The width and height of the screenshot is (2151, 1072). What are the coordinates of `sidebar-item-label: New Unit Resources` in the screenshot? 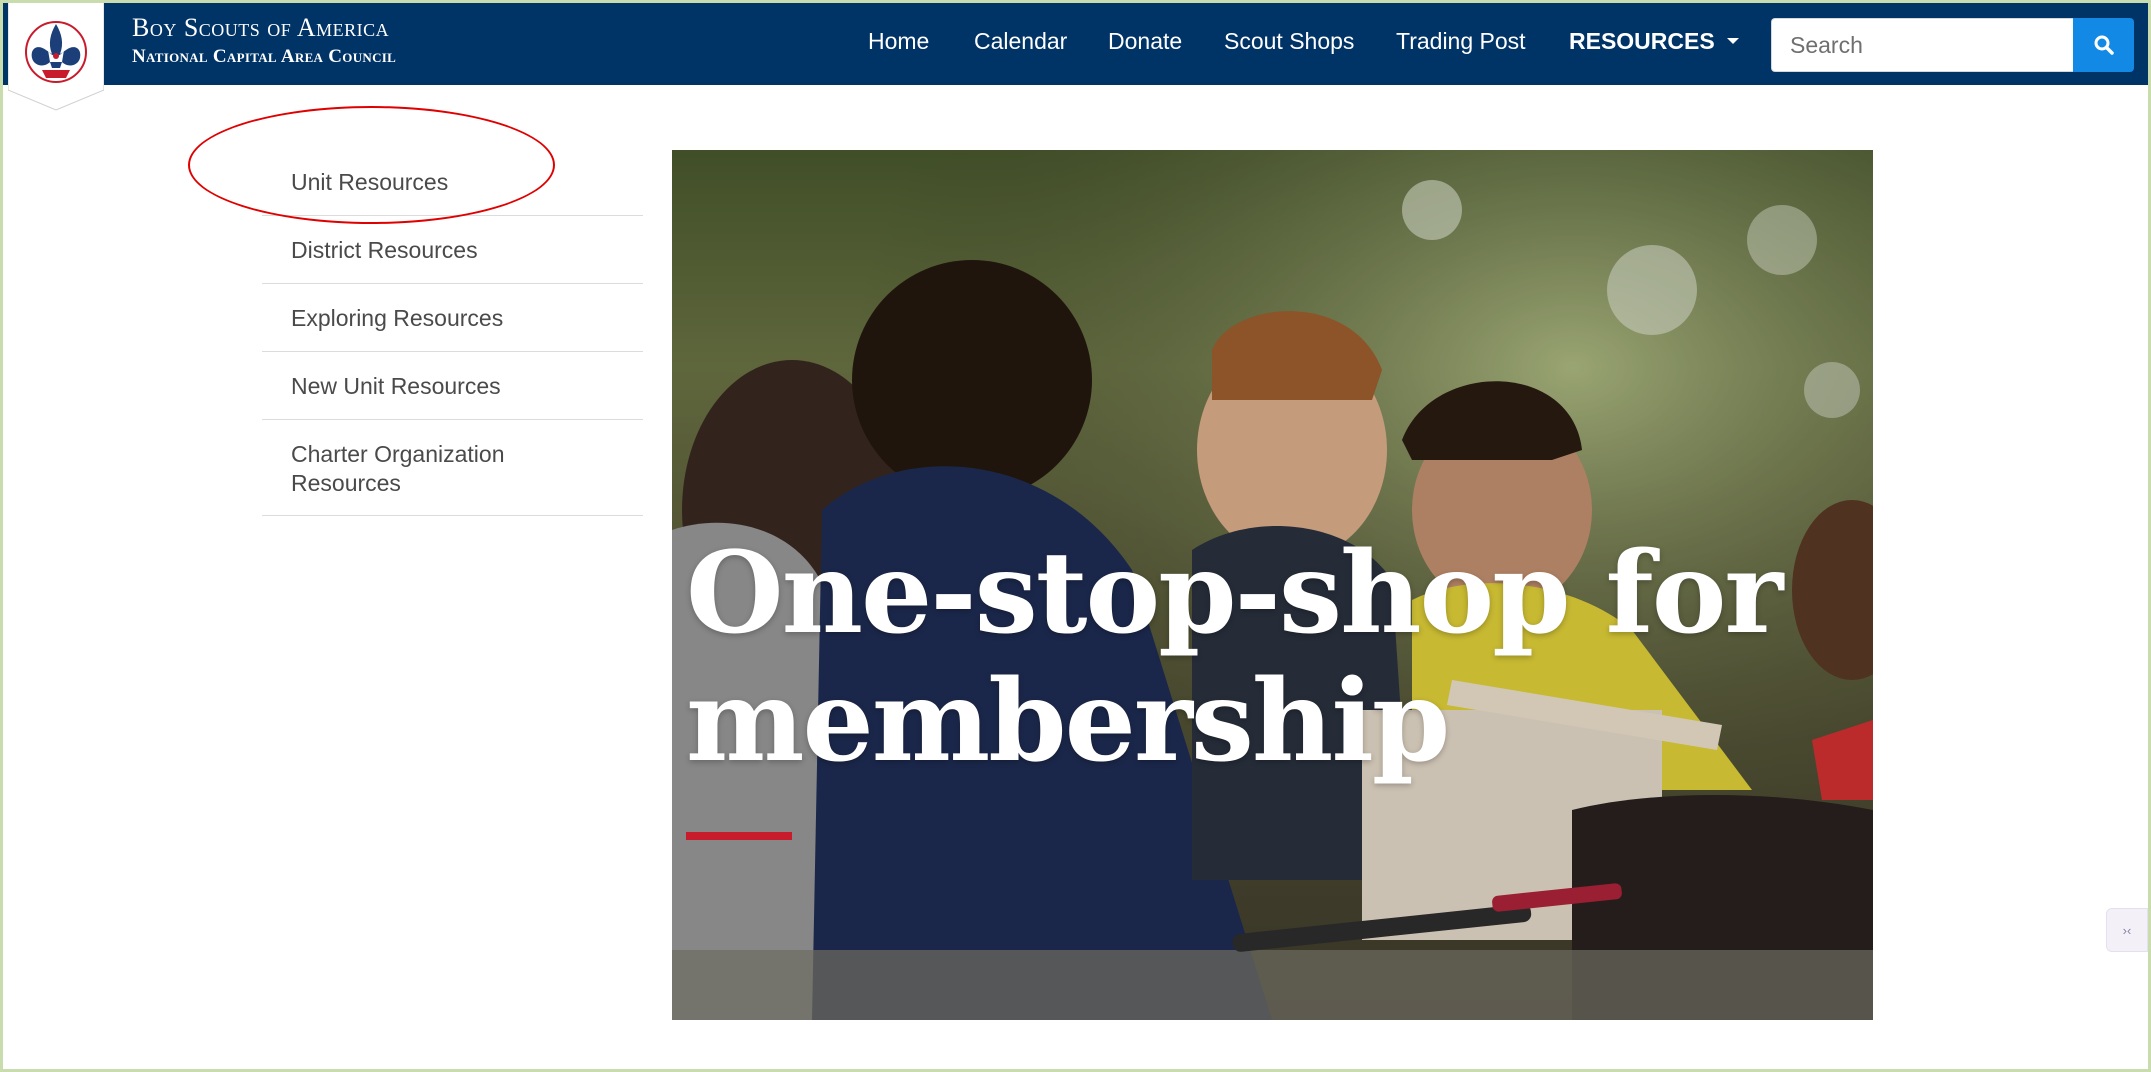 It's located at (396, 386).